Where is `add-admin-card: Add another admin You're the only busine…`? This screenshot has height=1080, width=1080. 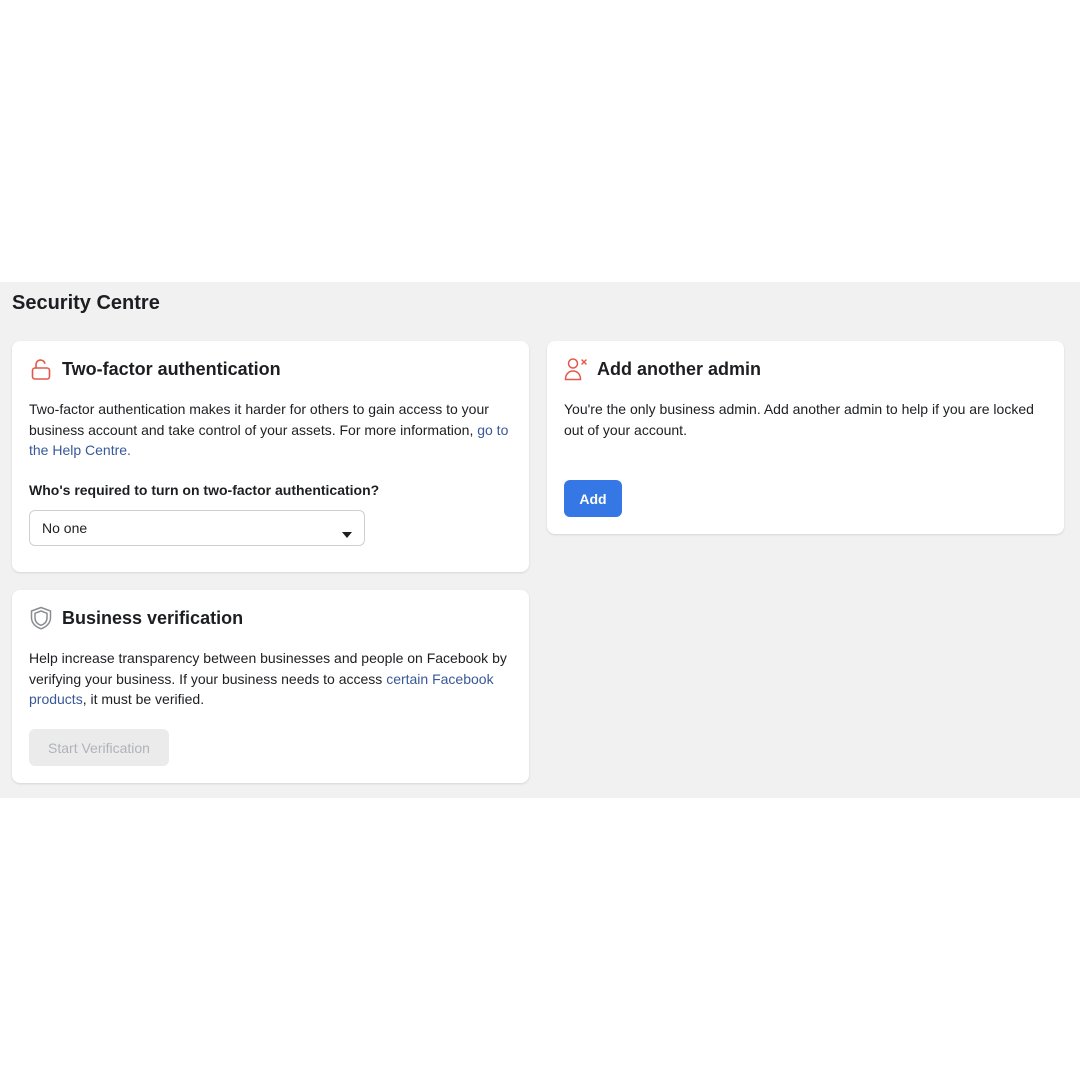 add-admin-card: Add another admin You're the only busine… is located at coordinates (805, 437).